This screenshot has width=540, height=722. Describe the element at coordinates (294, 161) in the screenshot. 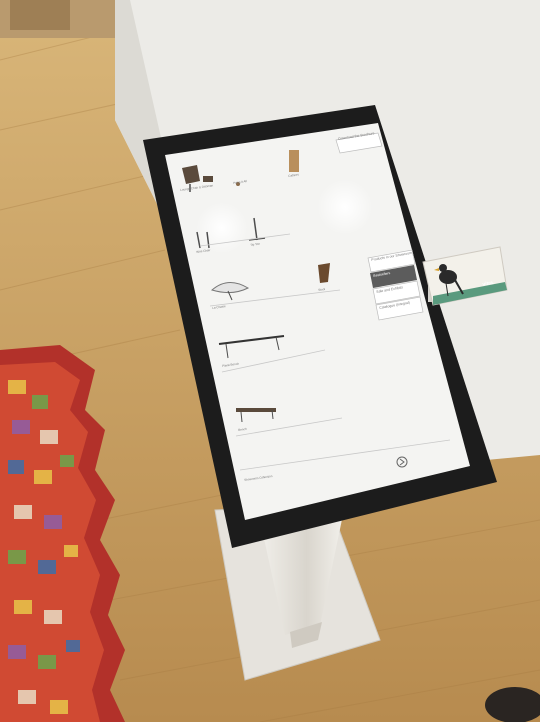

I see `cabinet-icon` at that location.